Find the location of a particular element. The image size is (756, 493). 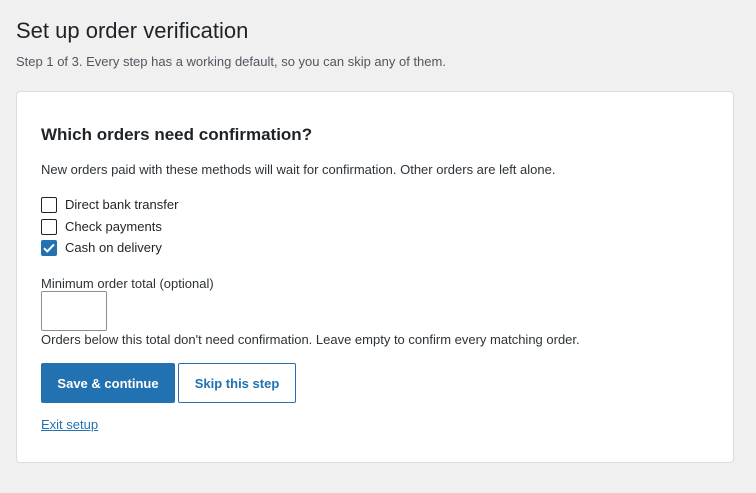

exit-setup-link: Exit setup is located at coordinates (69, 425).